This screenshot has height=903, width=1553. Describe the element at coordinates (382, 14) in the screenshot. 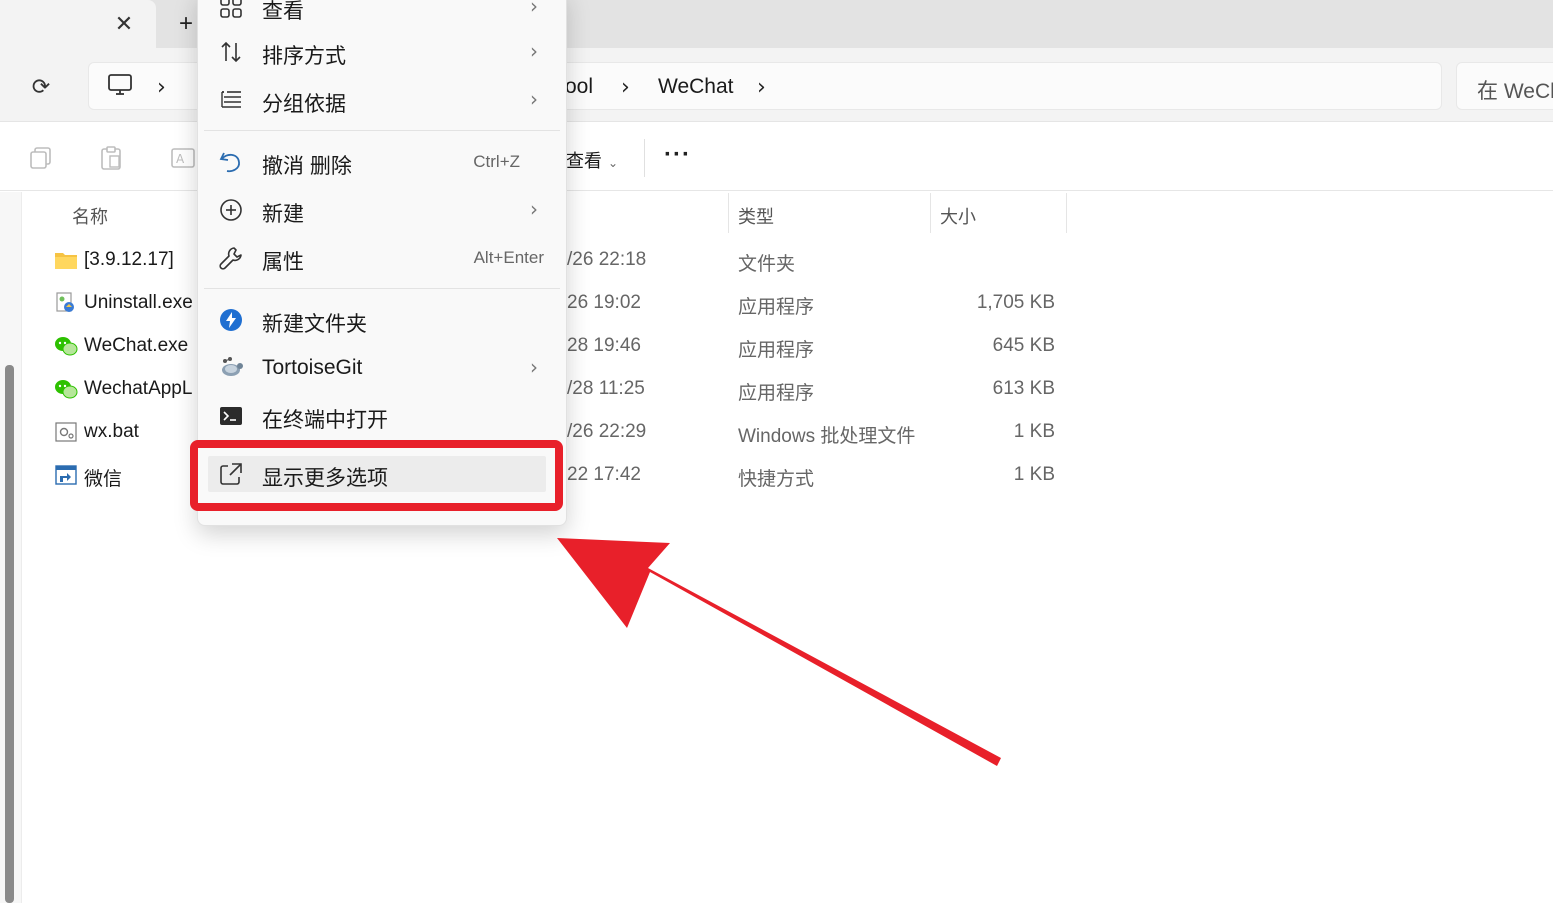

I see `menu-item-view: 查看 ›` at that location.